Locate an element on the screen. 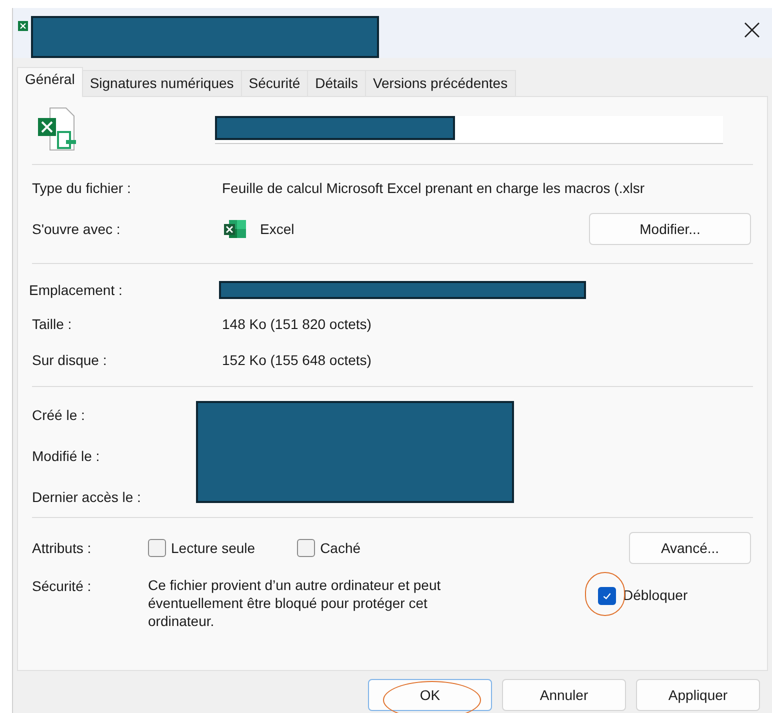 The image size is (772, 713). tab: Détails is located at coordinates (337, 83).